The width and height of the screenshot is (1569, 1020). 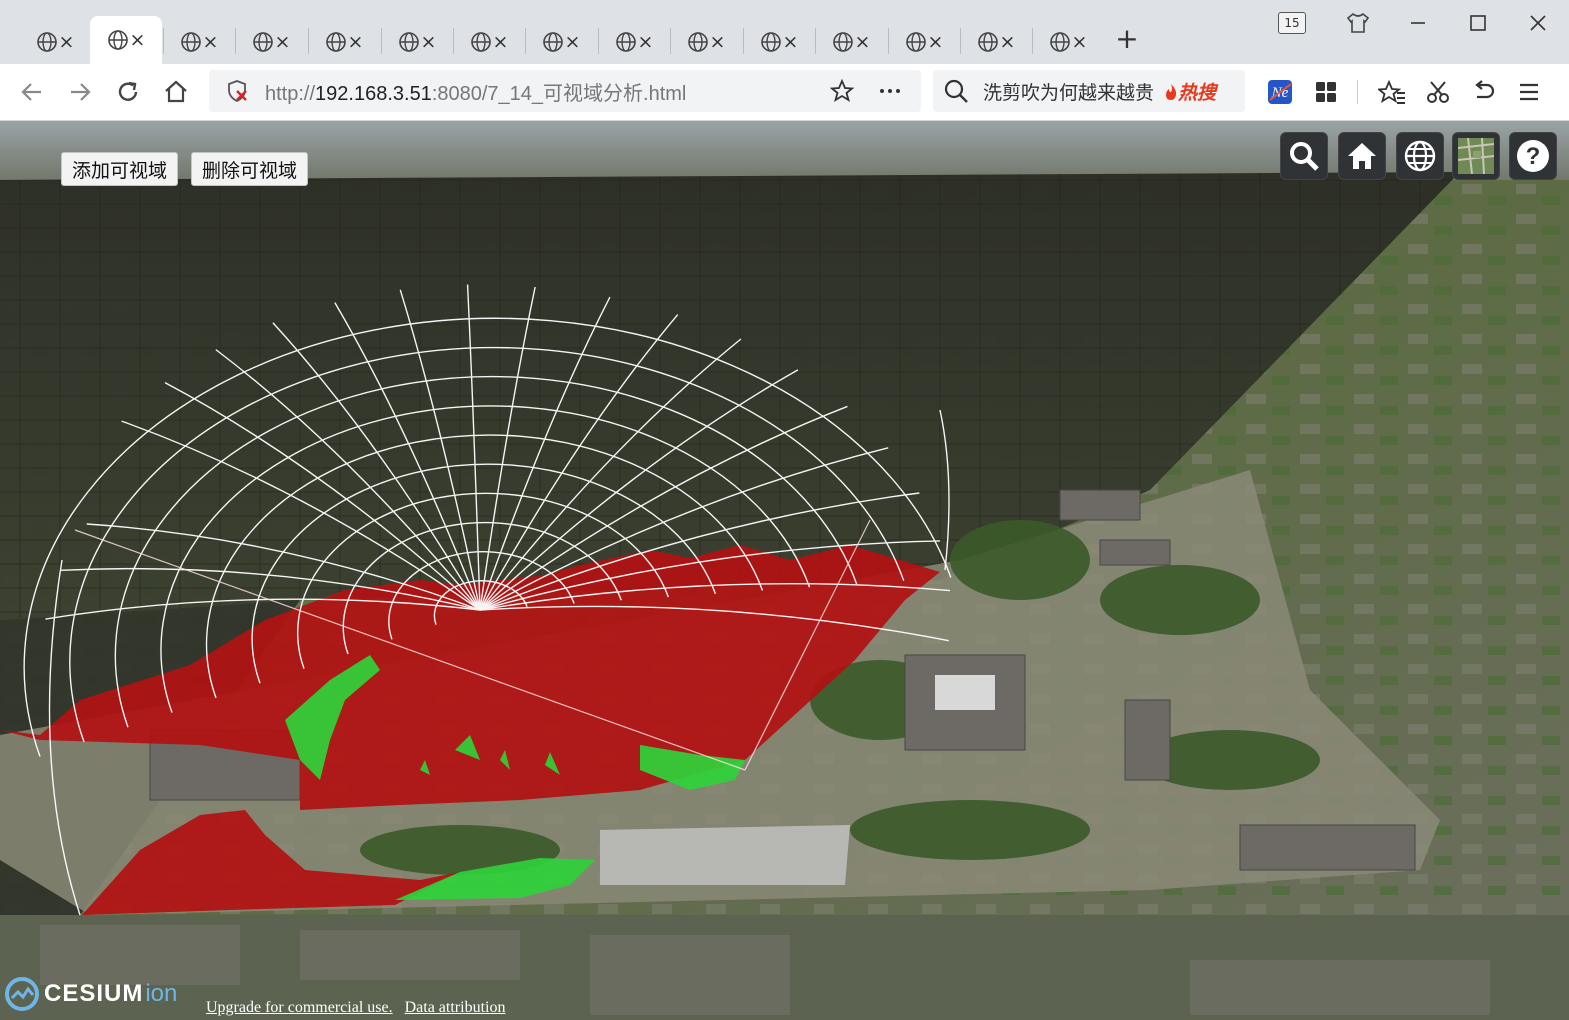 I want to click on search-box: 洗剪吹为何越来越贵 热搜, so click(x=1089, y=91).